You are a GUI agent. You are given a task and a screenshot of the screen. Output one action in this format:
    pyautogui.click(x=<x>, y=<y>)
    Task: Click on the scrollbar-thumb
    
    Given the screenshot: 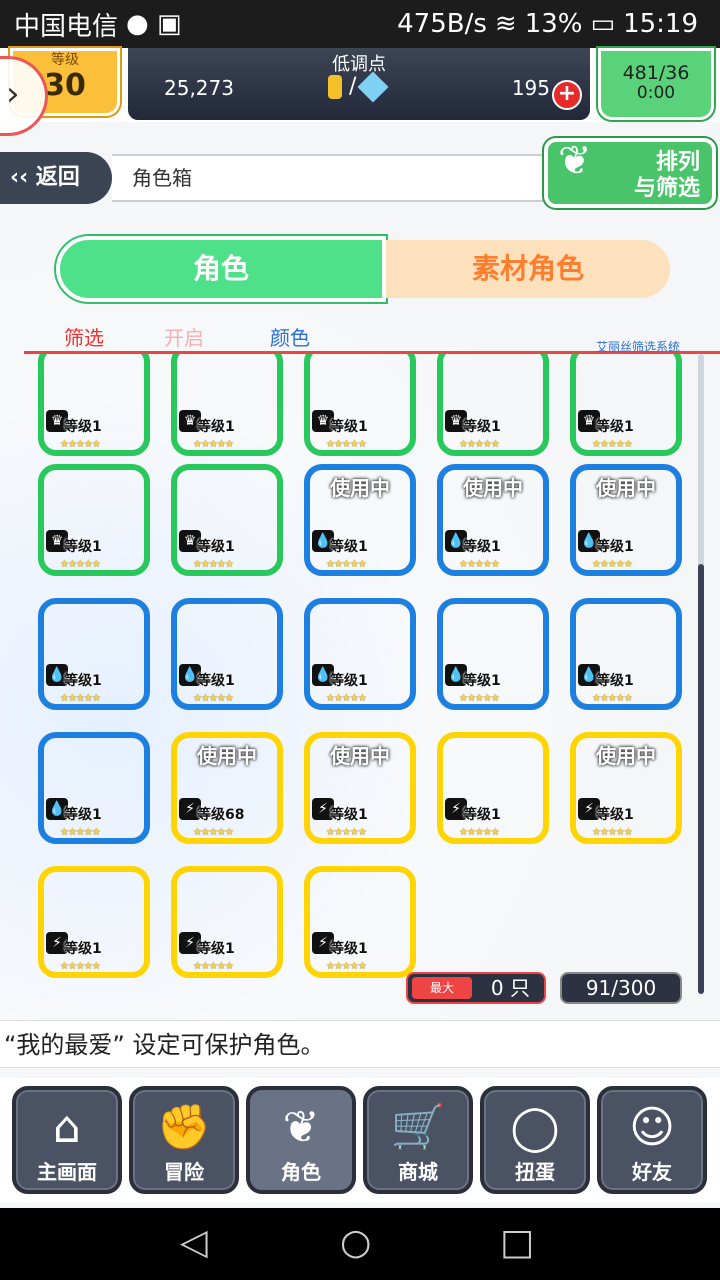 What is the action you would take?
    pyautogui.click(x=701, y=779)
    